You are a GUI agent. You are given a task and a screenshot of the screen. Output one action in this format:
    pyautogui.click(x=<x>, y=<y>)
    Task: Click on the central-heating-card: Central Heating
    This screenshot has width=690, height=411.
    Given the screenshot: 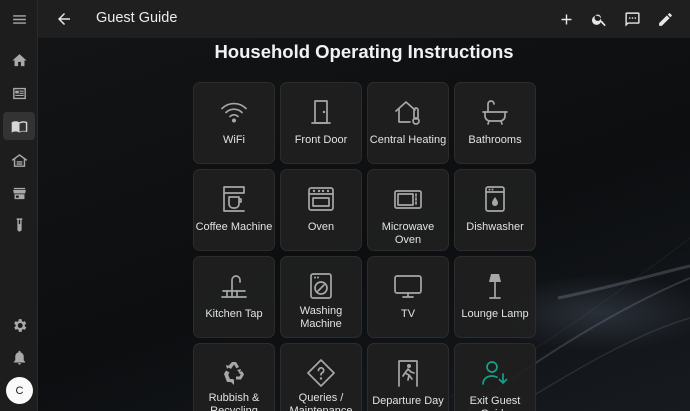 What is the action you would take?
    pyautogui.click(x=408, y=123)
    